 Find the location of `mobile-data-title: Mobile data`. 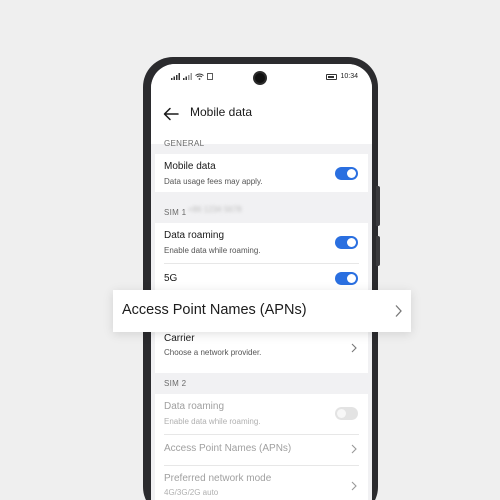

mobile-data-title: Mobile data is located at coordinates (190, 166).